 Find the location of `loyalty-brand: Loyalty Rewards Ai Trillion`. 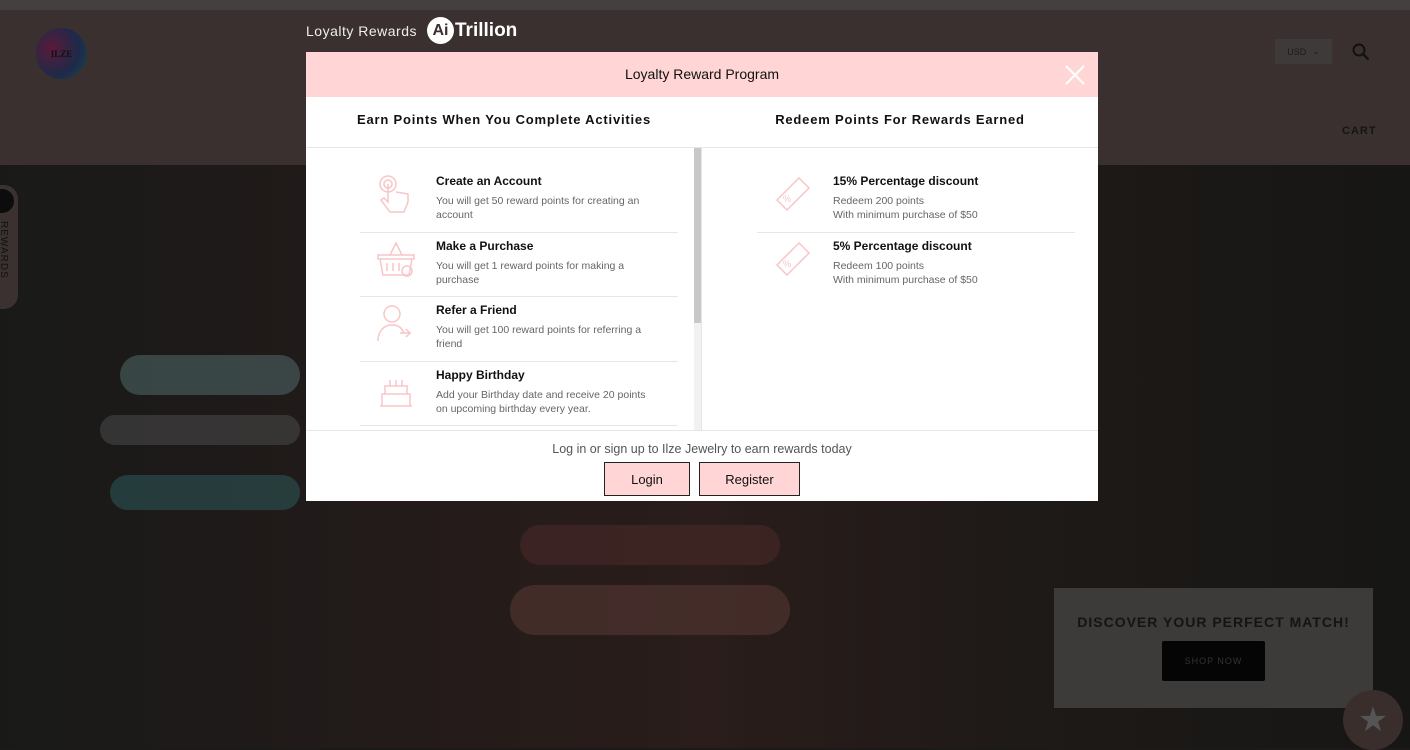

loyalty-brand: Loyalty Rewards Ai Trillion is located at coordinates (411, 30).